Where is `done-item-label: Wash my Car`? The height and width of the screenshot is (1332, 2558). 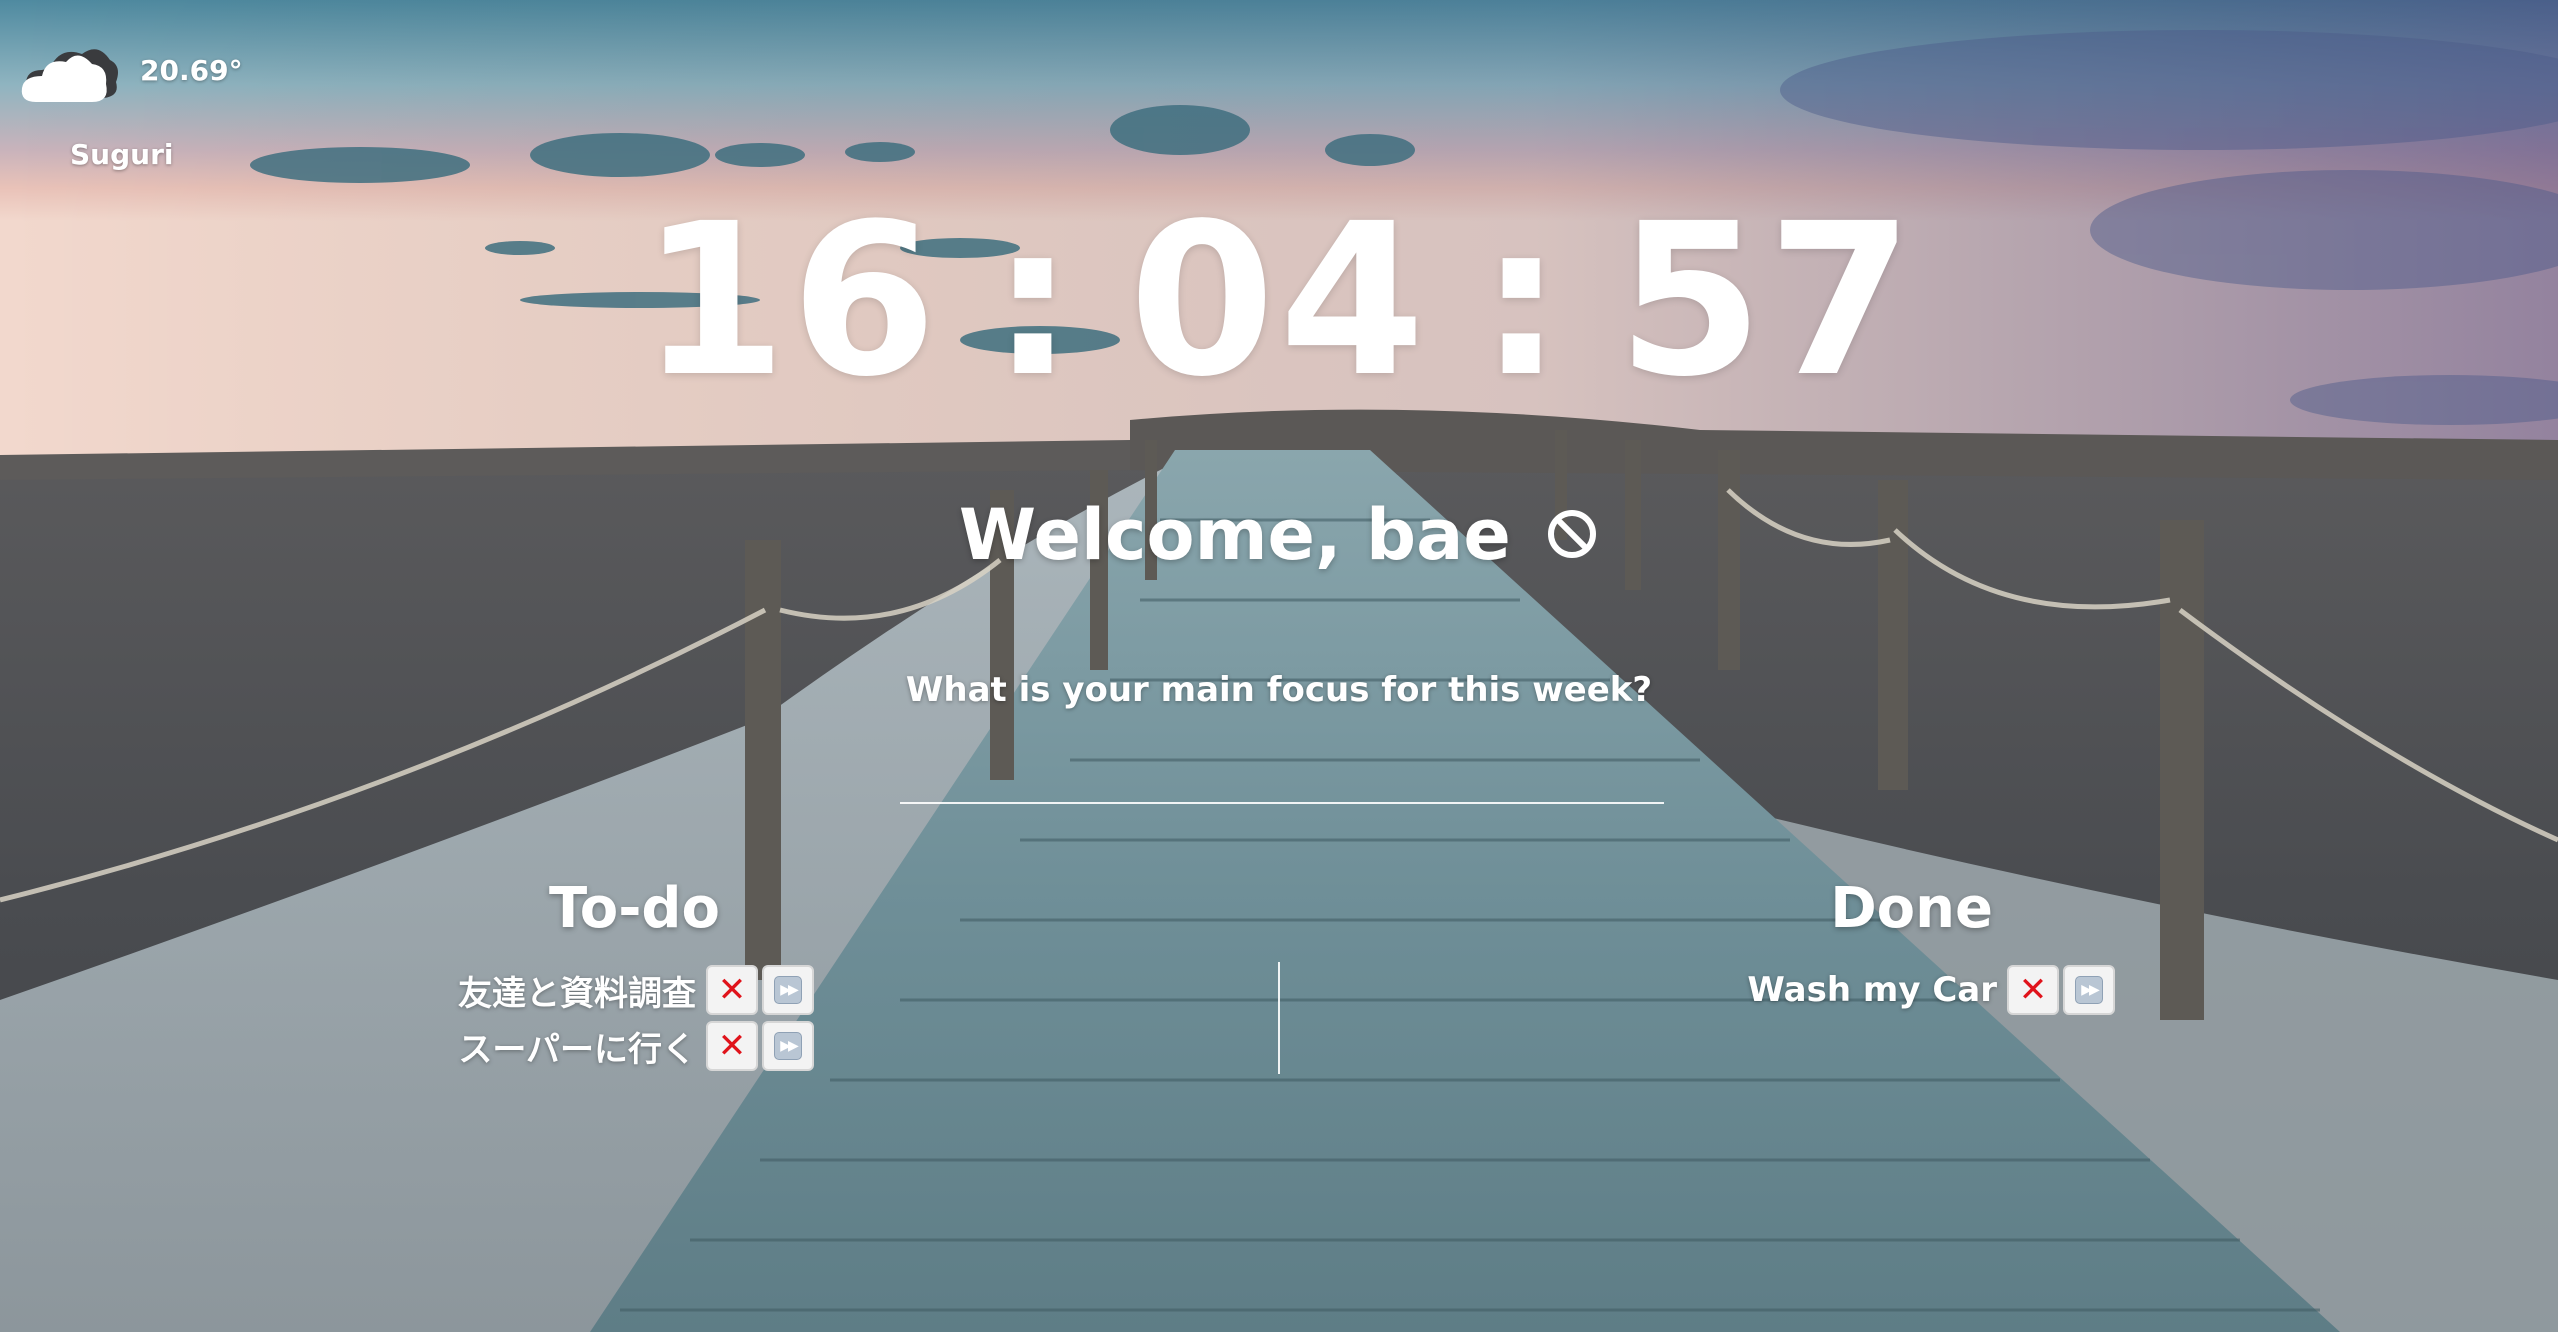
done-item-label: Wash my Car is located at coordinates (1872, 990).